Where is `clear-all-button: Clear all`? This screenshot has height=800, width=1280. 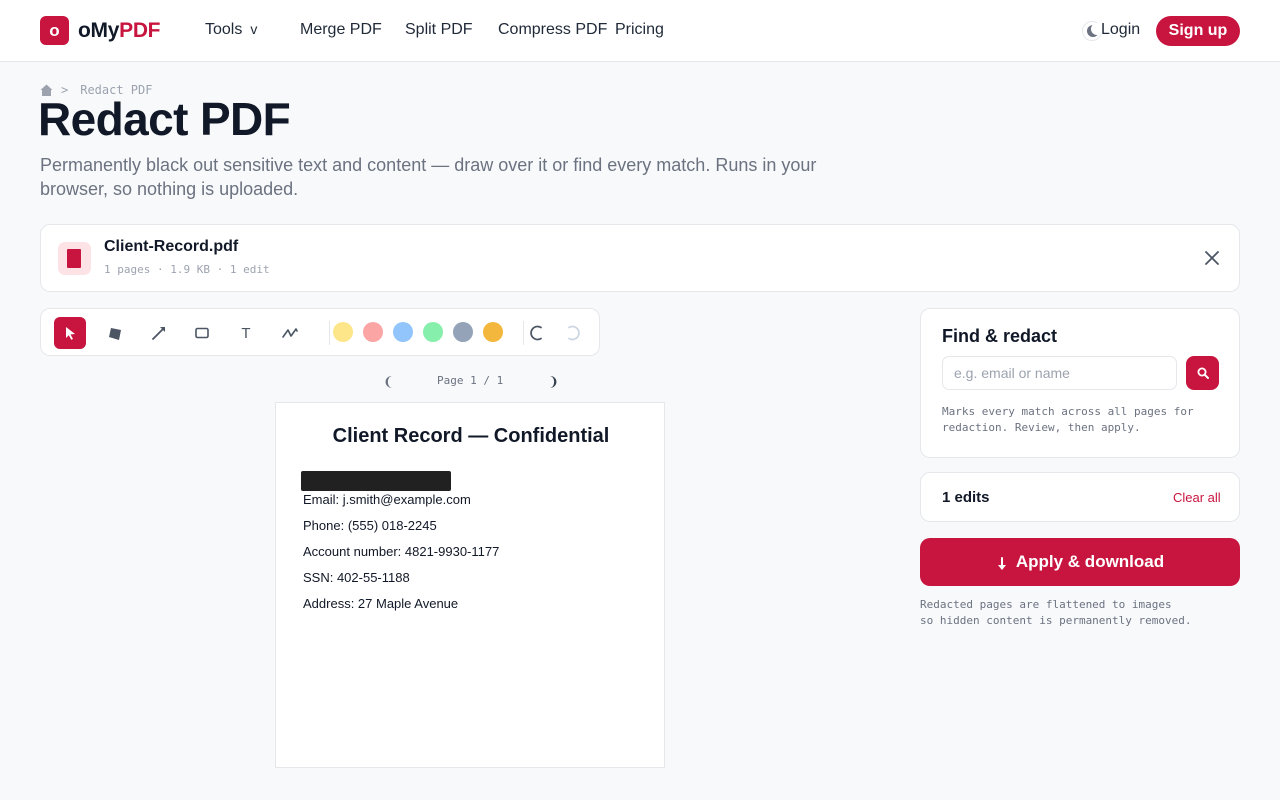
clear-all-button: Clear all is located at coordinates (1197, 497).